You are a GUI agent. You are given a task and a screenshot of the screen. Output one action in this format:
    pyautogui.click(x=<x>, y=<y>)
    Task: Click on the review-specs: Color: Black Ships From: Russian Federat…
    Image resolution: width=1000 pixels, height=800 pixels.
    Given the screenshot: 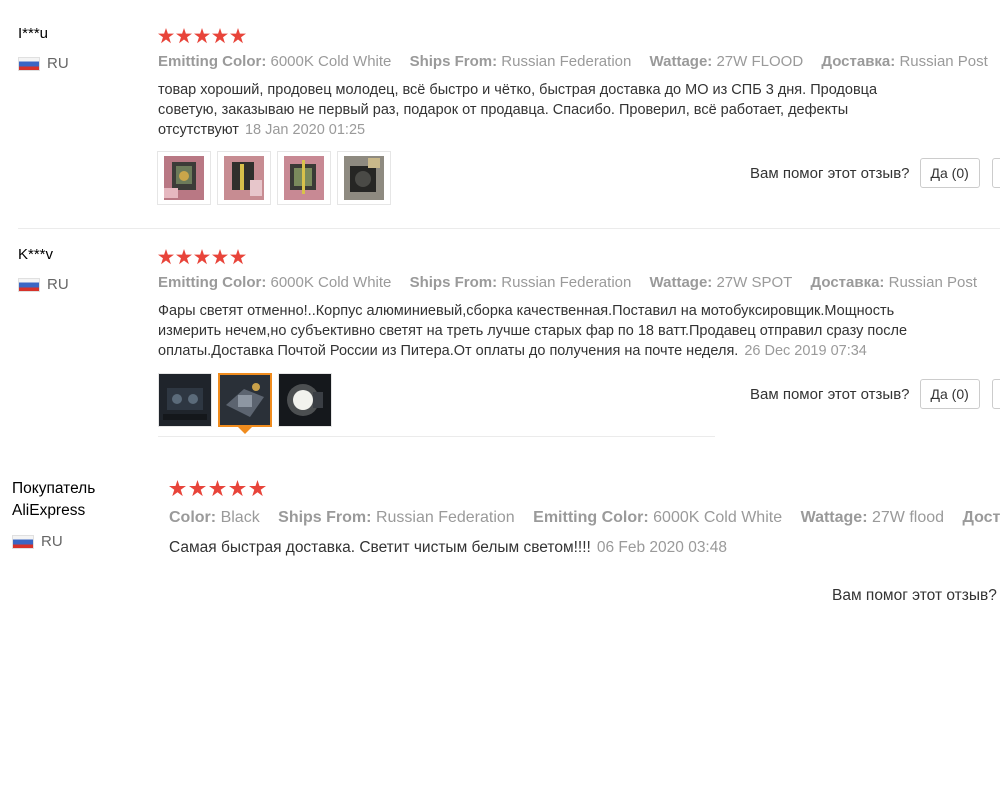 What is the action you would take?
    pyautogui.click(x=584, y=518)
    